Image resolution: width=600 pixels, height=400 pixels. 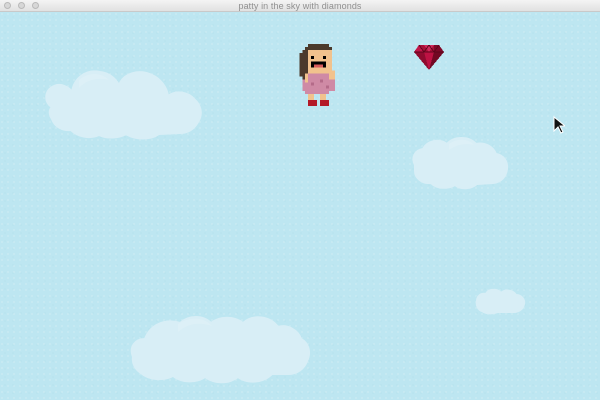 I want to click on cloud-right-middle, so click(x=460, y=163).